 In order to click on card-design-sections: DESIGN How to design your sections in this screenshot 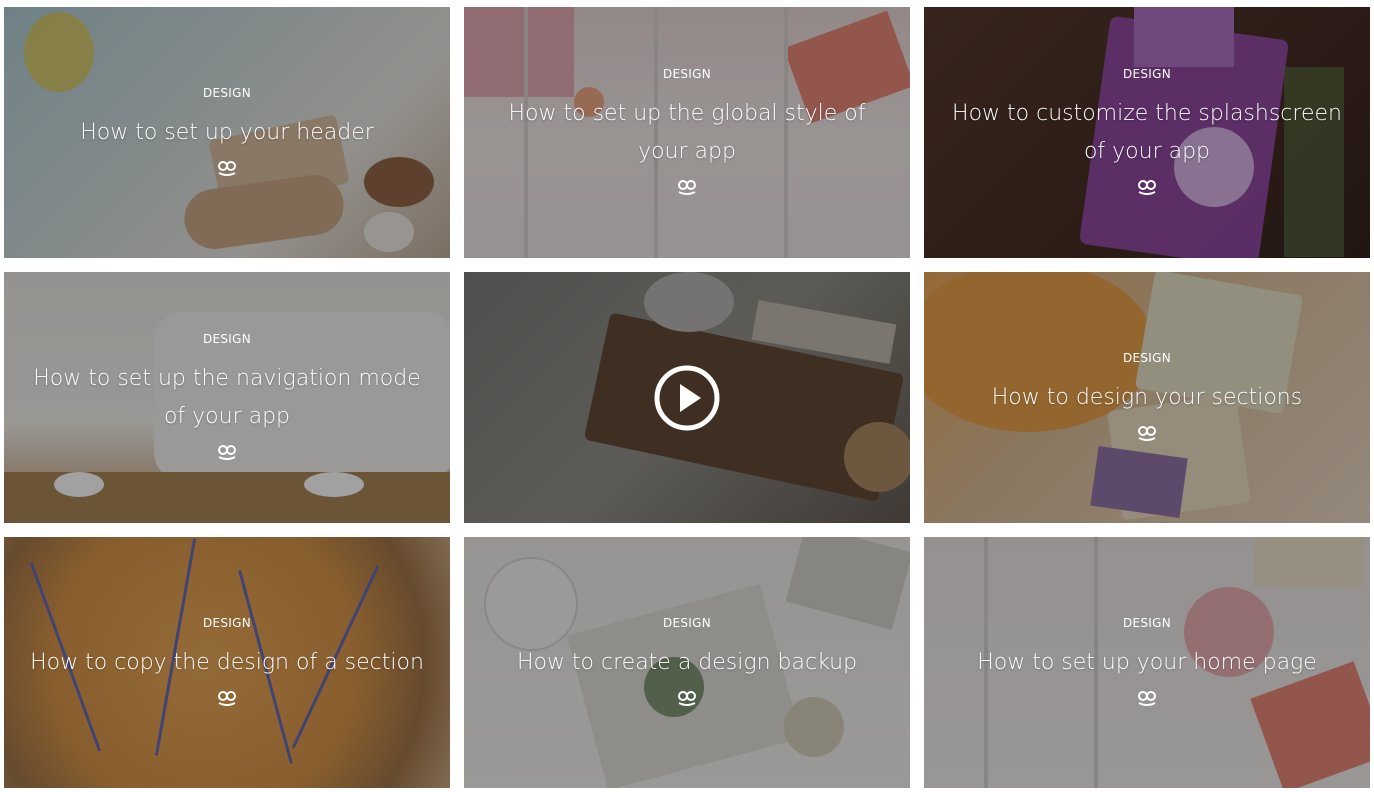, I will do `click(1147, 397)`.